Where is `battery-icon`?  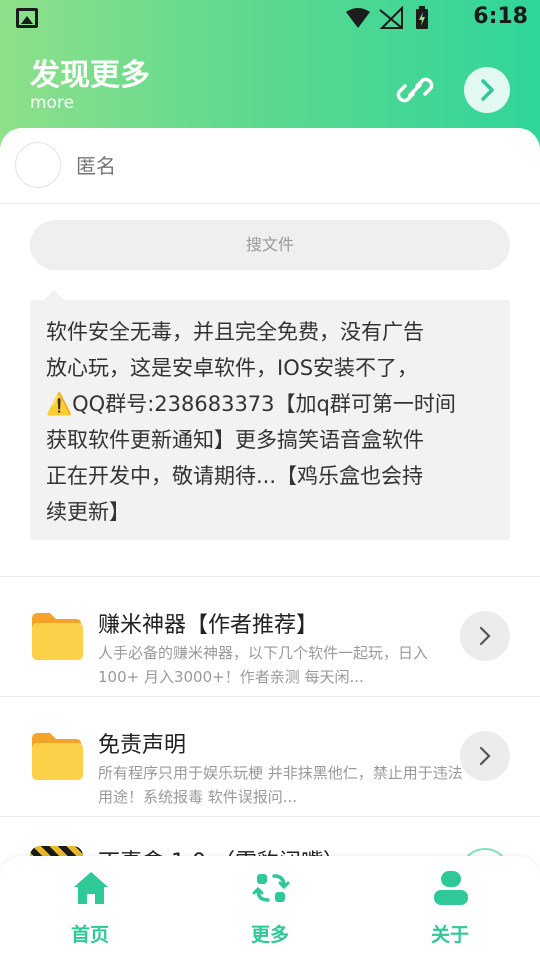 battery-icon is located at coordinates (422, 17).